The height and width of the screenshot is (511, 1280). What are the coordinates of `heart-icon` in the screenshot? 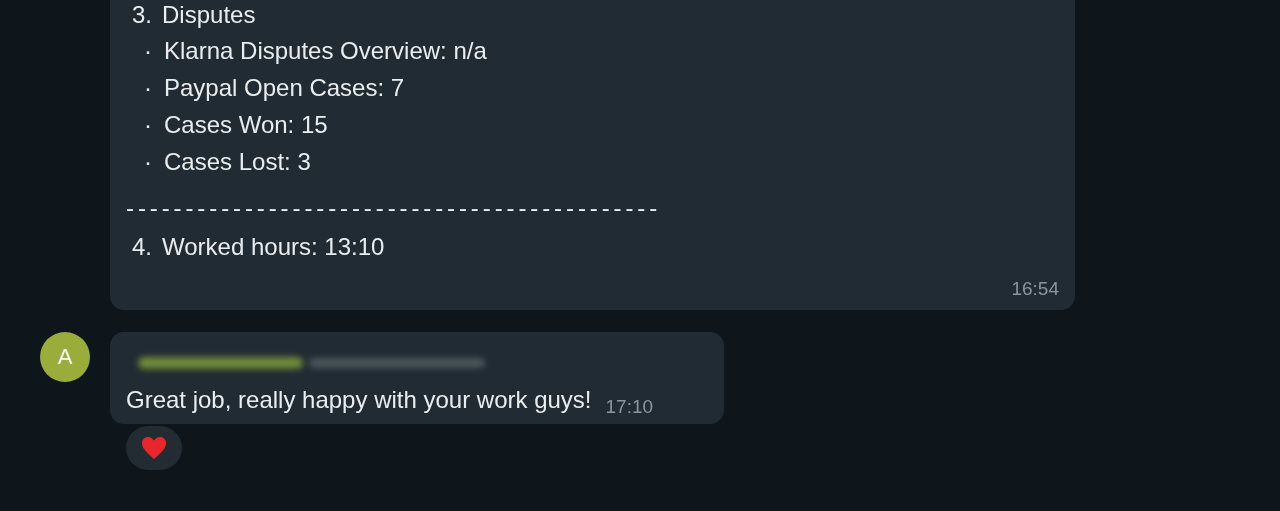 It's located at (154, 448).